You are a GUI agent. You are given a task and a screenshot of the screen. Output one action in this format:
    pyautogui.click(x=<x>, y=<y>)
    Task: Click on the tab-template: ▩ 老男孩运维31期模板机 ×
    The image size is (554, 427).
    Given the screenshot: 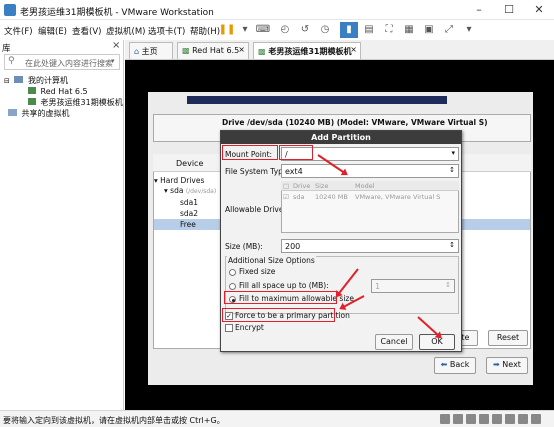 What is the action you would take?
    pyautogui.click(x=307, y=50)
    